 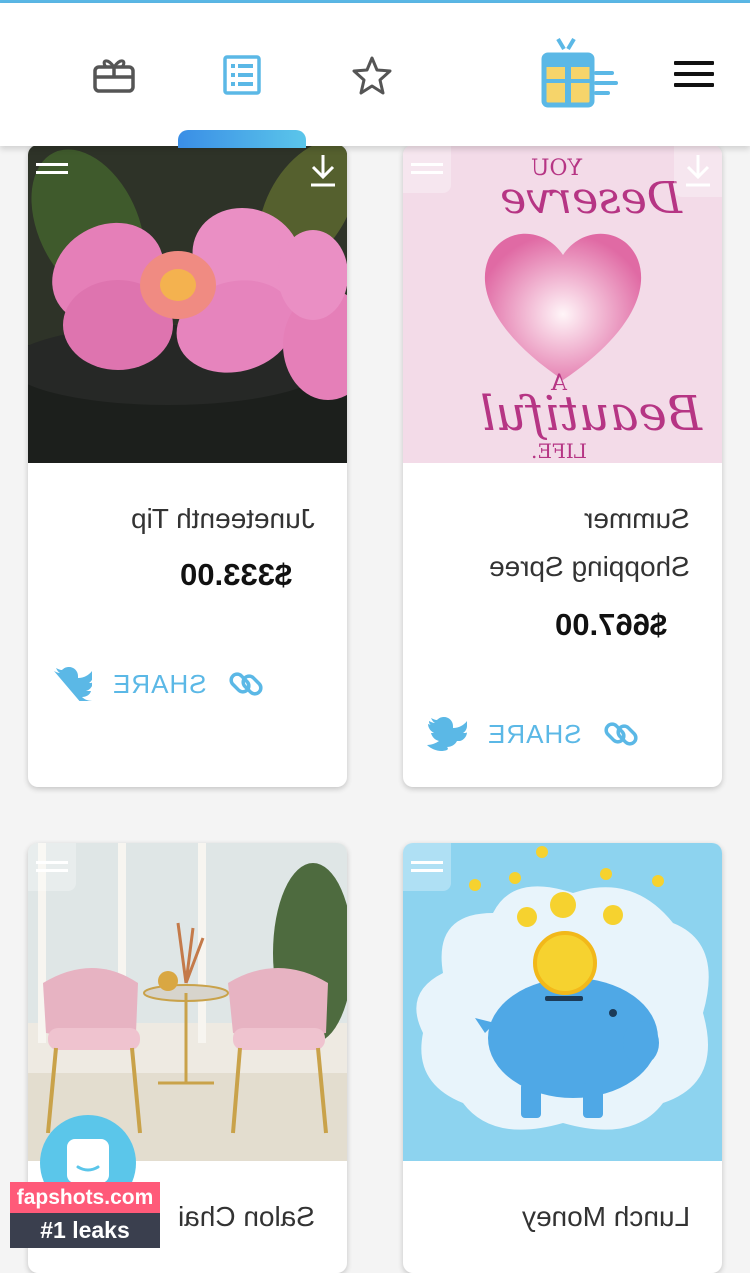 I want to click on image-text-deserve: Deserve, so click(x=591, y=198).